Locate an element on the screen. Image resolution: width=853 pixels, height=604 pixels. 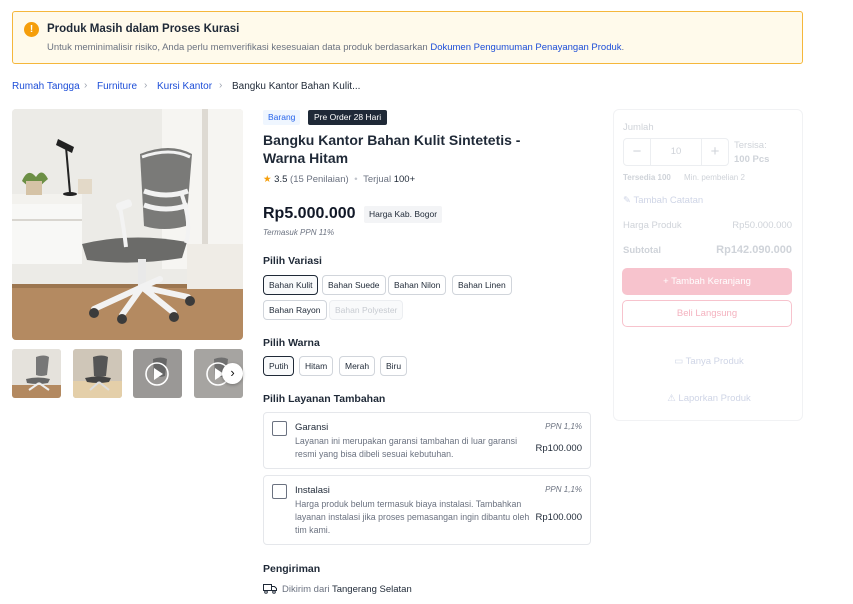
available-stock: Tersedia 100 is located at coordinates (647, 177).